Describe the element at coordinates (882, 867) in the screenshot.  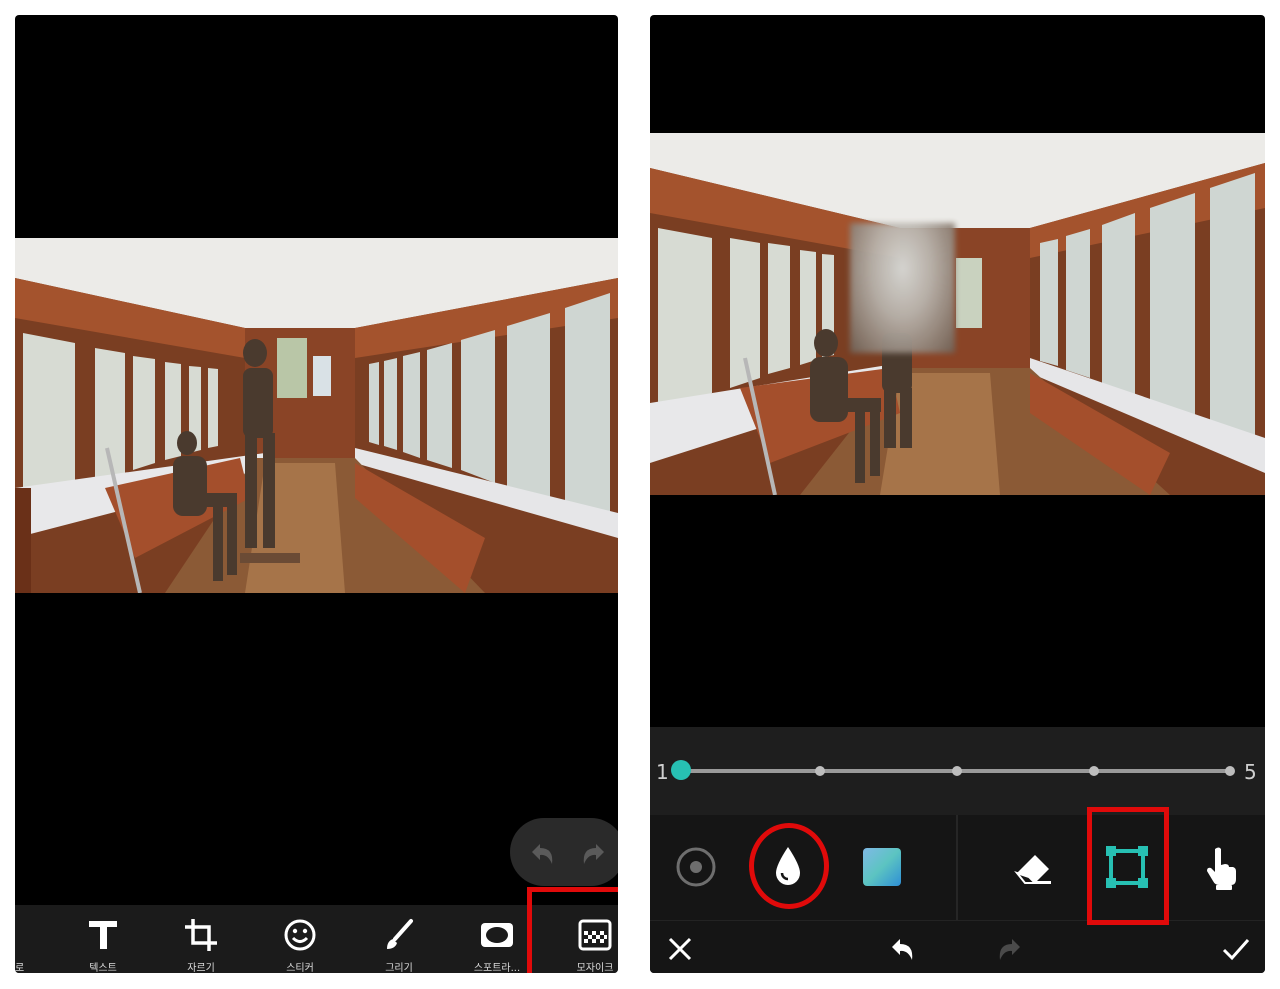
I see `gradient-mosaic-icon` at that location.